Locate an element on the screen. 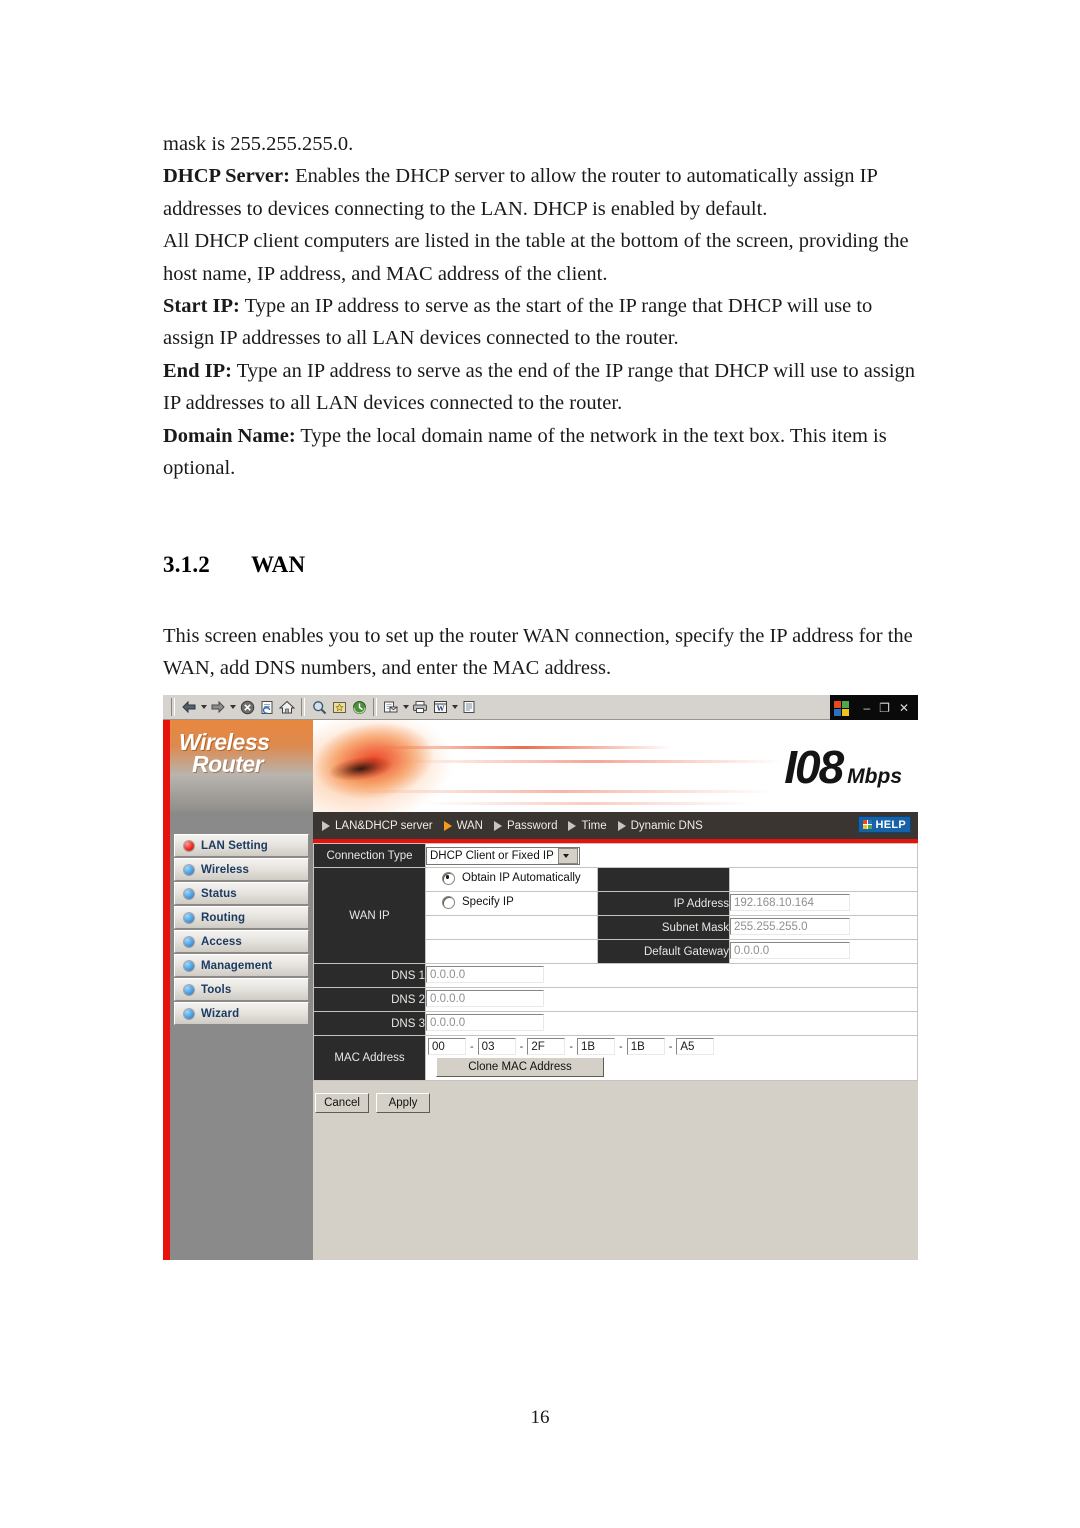 The height and width of the screenshot is (1528, 1080). section-title: WAN is located at coordinates (278, 564).